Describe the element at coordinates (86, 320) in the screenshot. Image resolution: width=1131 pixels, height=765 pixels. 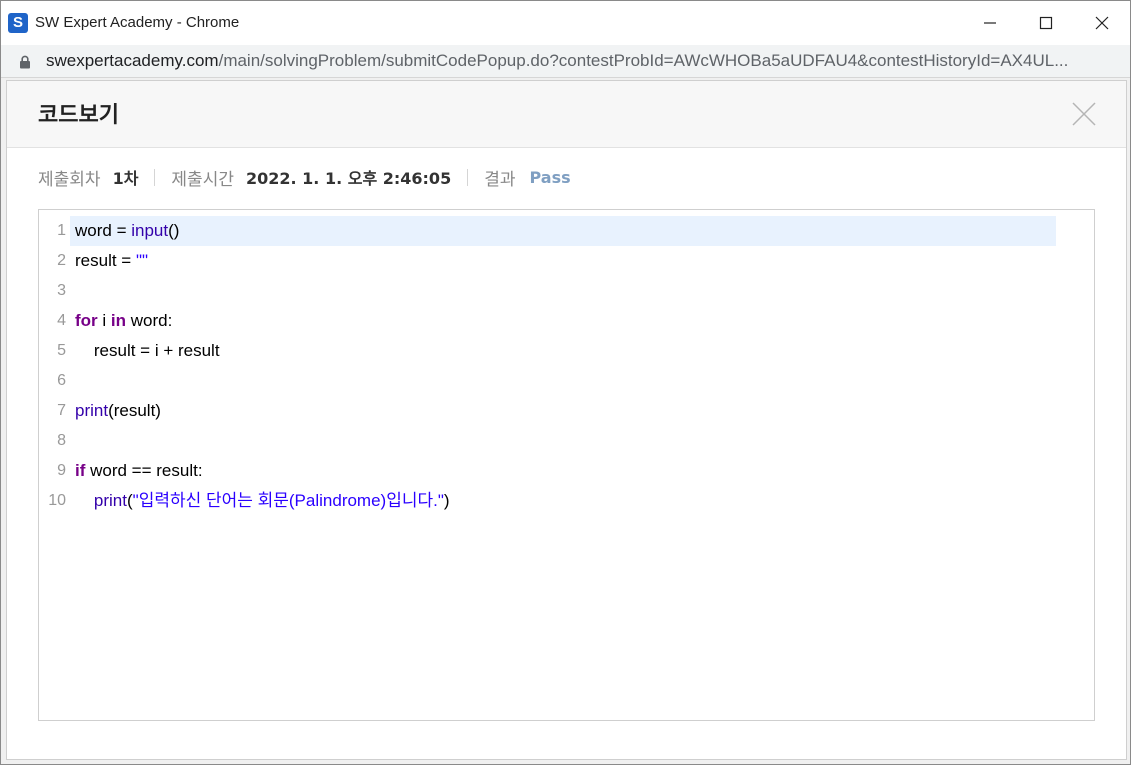
I see `code-token: for` at that location.